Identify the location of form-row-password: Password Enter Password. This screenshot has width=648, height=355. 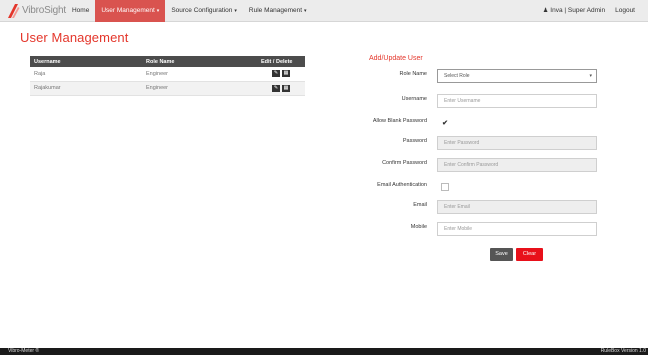
(324, 143).